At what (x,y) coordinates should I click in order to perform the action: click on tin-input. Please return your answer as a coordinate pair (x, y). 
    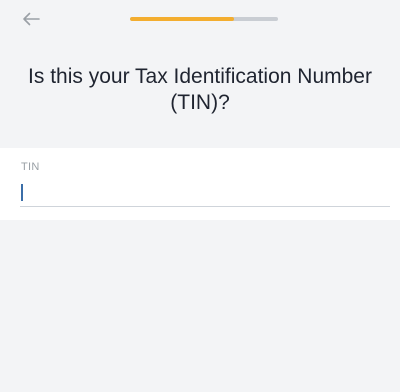
    Looking at the image, I should click on (205, 193).